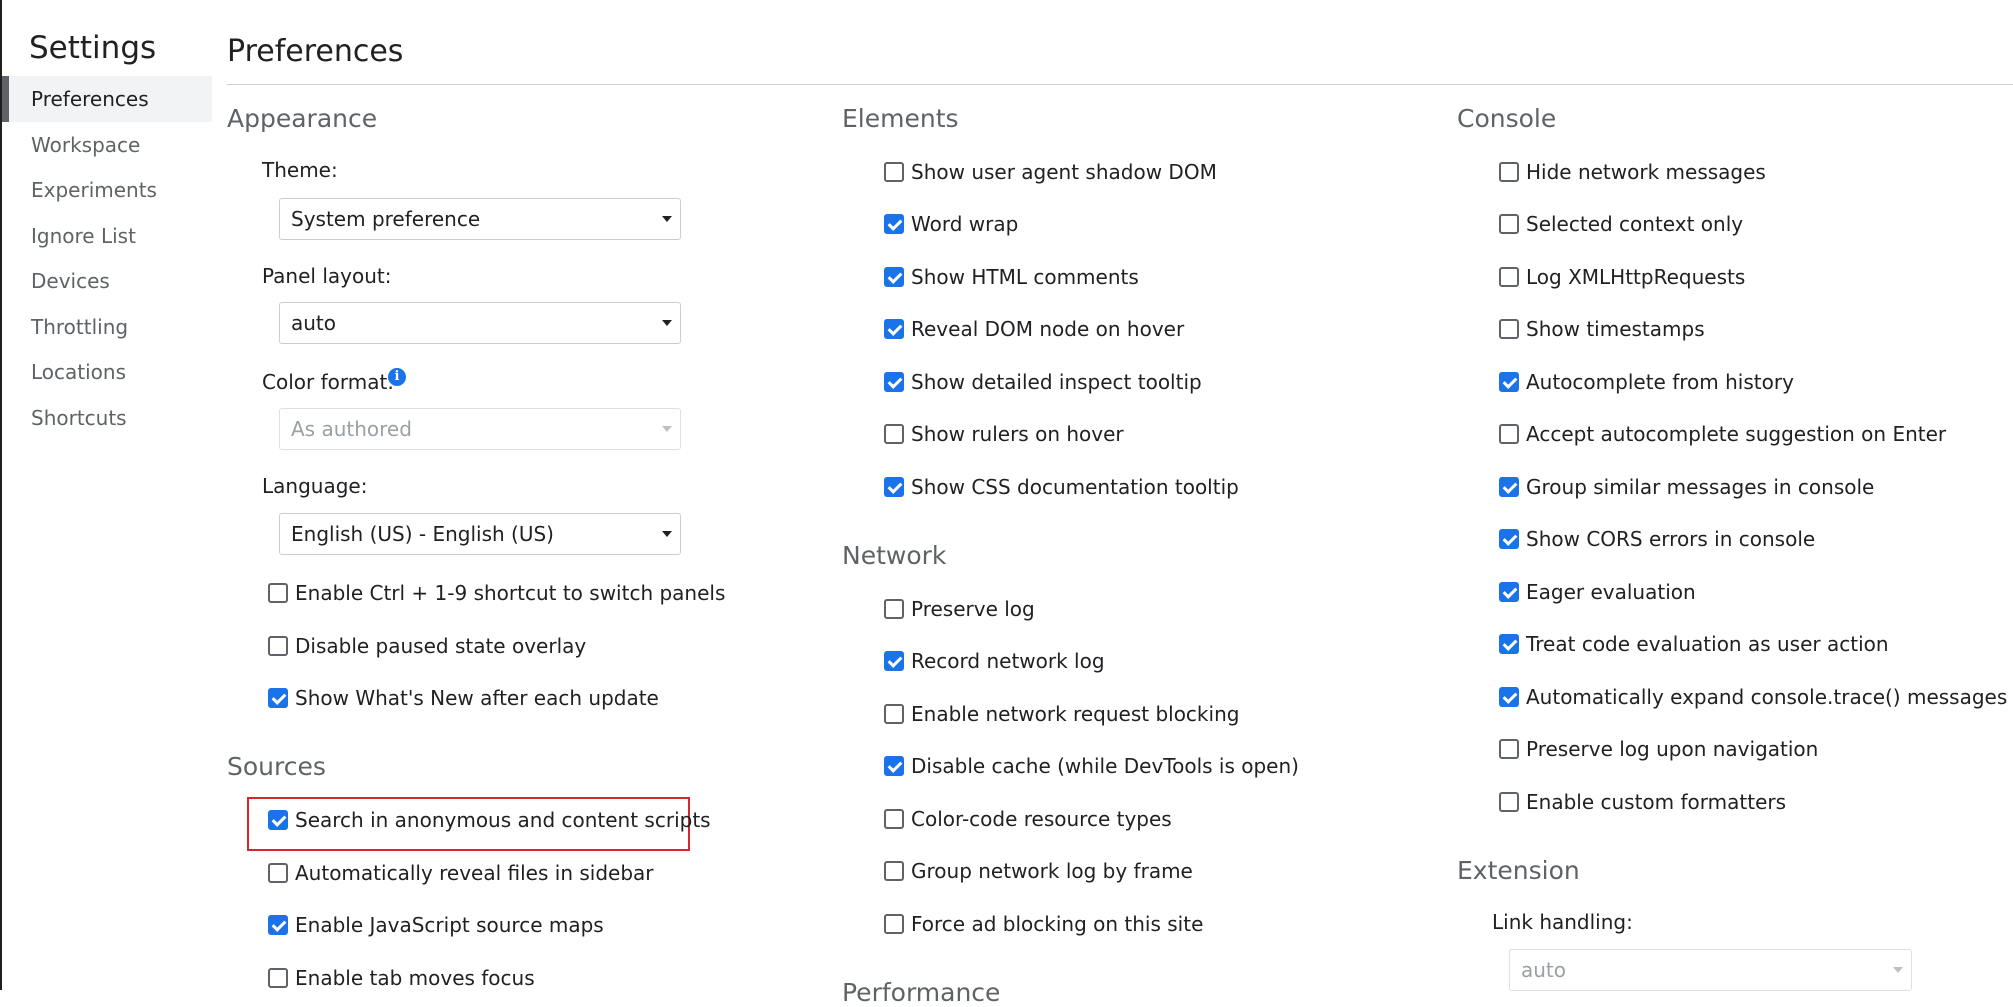  I want to click on option-label: Force ad blocking on this site, so click(1057, 924).